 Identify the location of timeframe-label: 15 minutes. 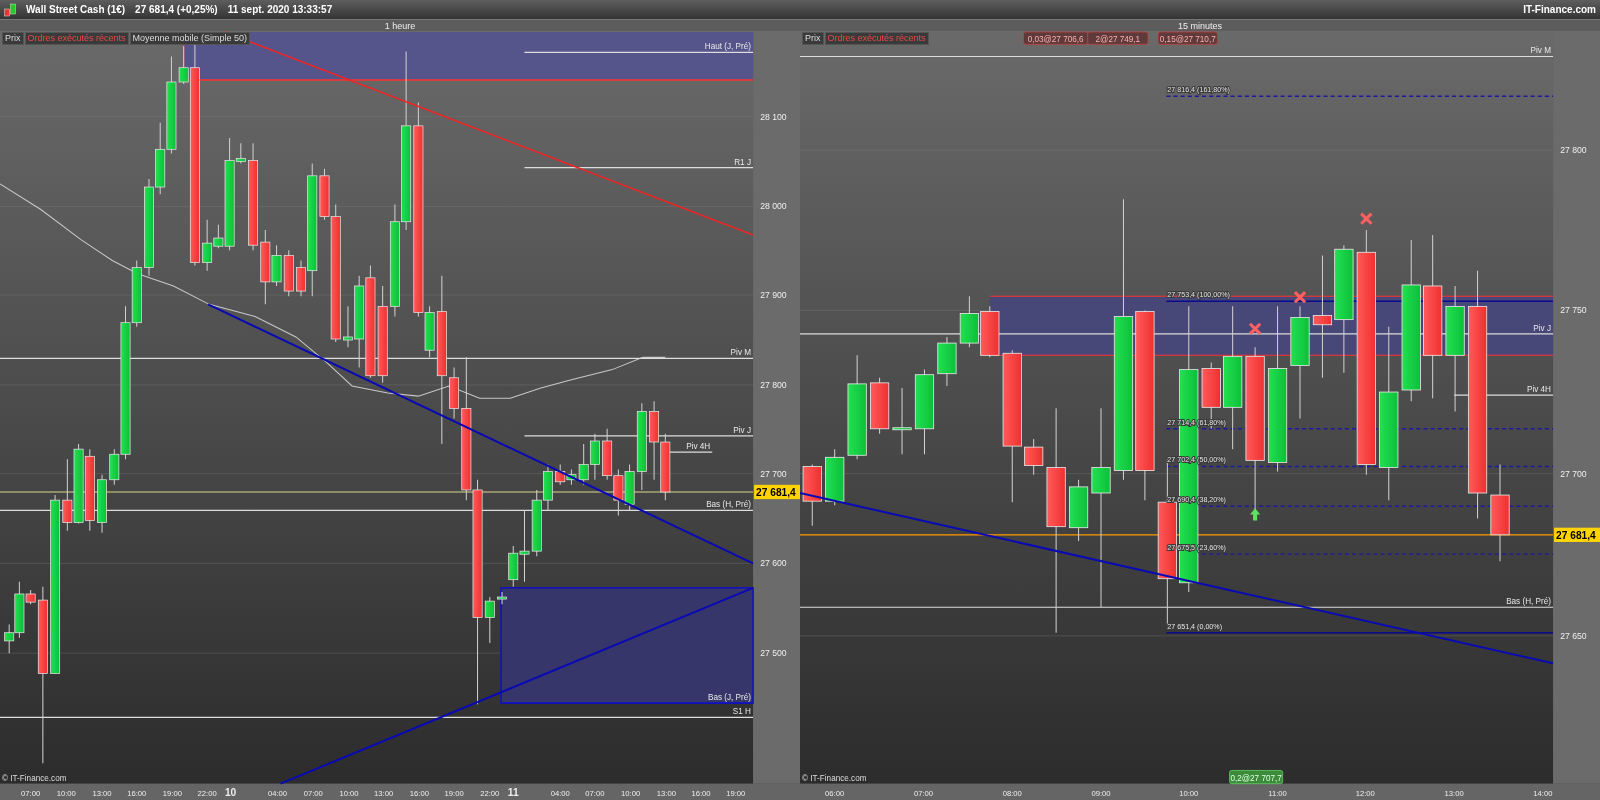
(1200, 26).